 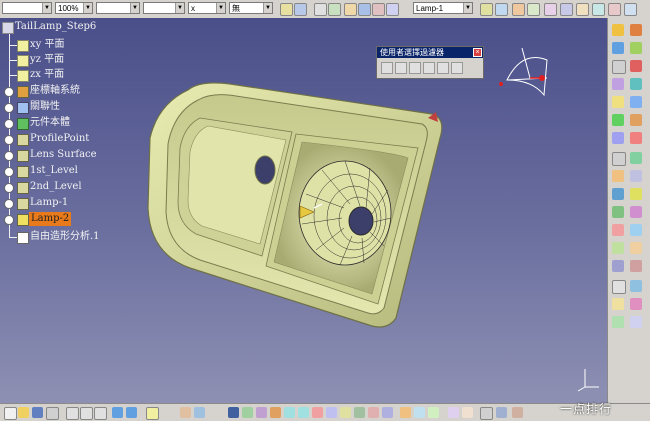 I want to click on heal-icon, so click(x=636, y=158).